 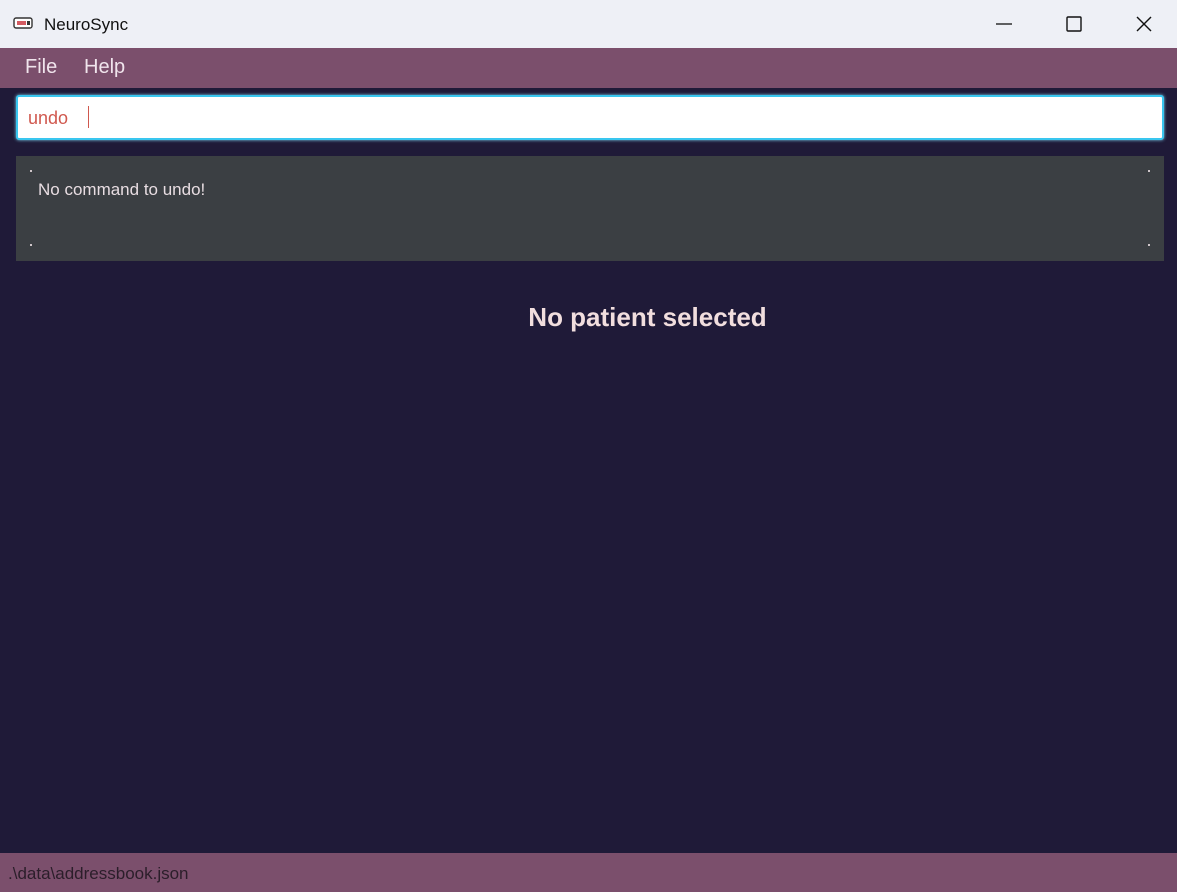 I want to click on save-file-path: .\data\addressbook.json, so click(x=98, y=873).